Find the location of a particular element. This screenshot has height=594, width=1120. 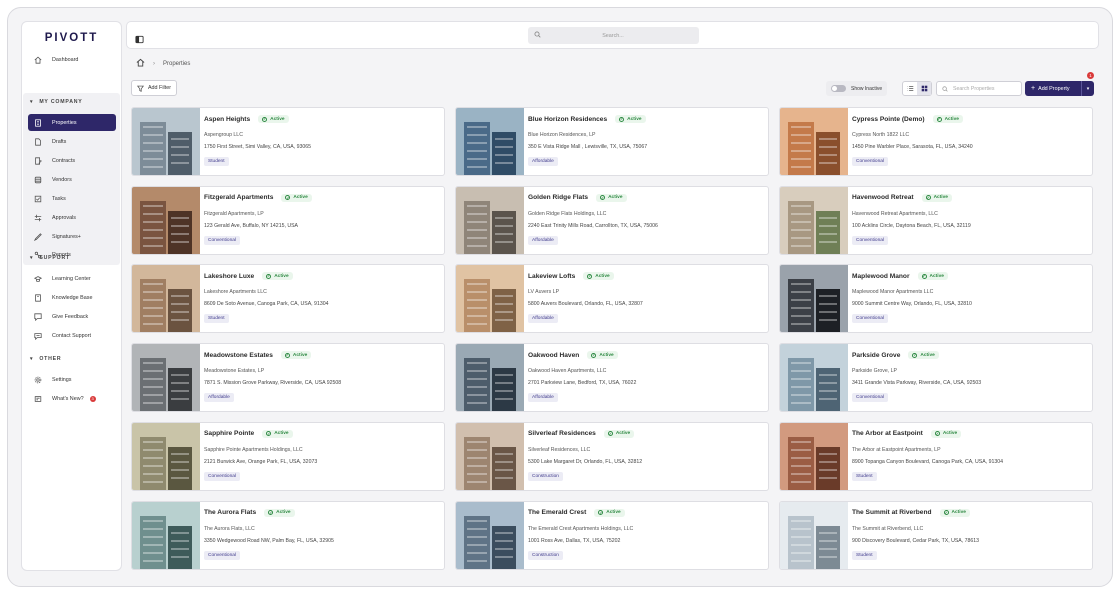

support-heading: ▾ SUPPORT is located at coordinates (50, 258).